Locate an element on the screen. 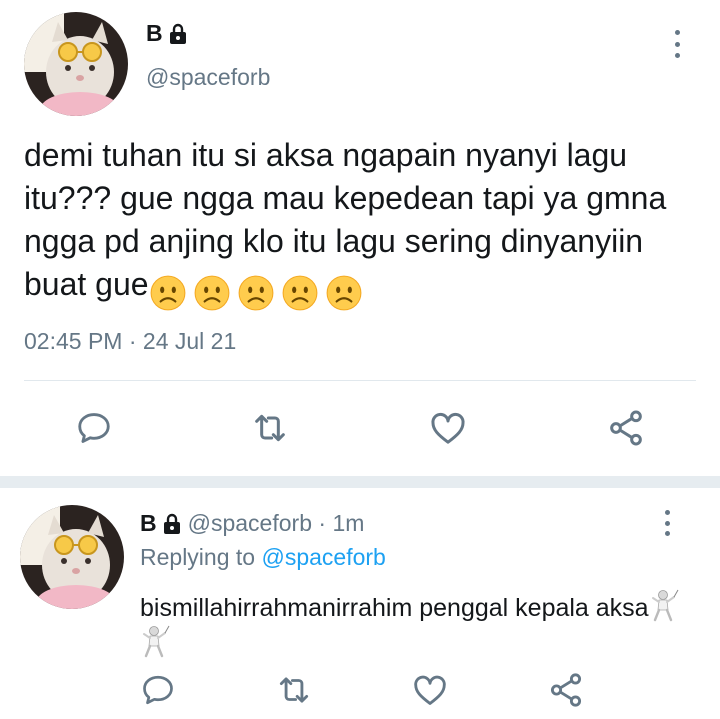 The image size is (720, 719). display-name: B is located at coordinates (154, 33).